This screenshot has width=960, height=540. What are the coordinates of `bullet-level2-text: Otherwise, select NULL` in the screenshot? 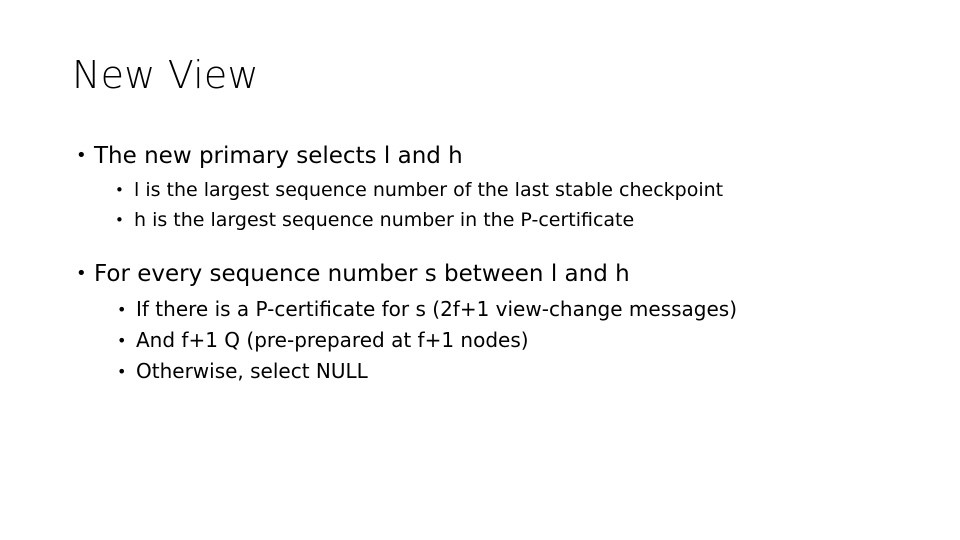 It's located at (252, 371).